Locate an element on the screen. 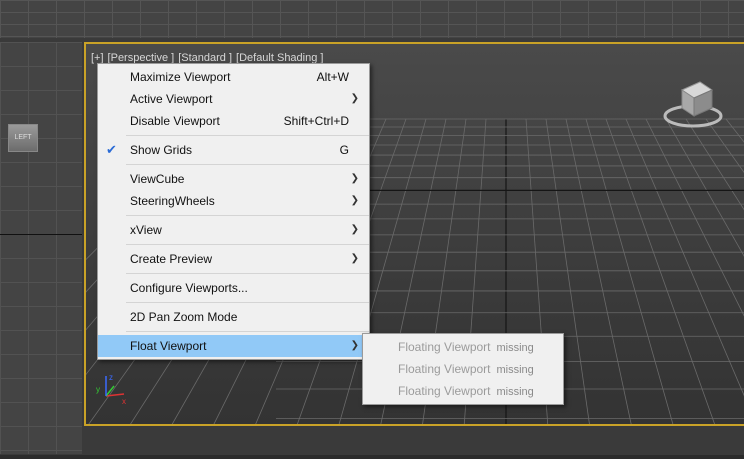 Image resolution: width=744 pixels, height=459 pixels. menu-item-xview: xView ❯ is located at coordinates (233, 230).